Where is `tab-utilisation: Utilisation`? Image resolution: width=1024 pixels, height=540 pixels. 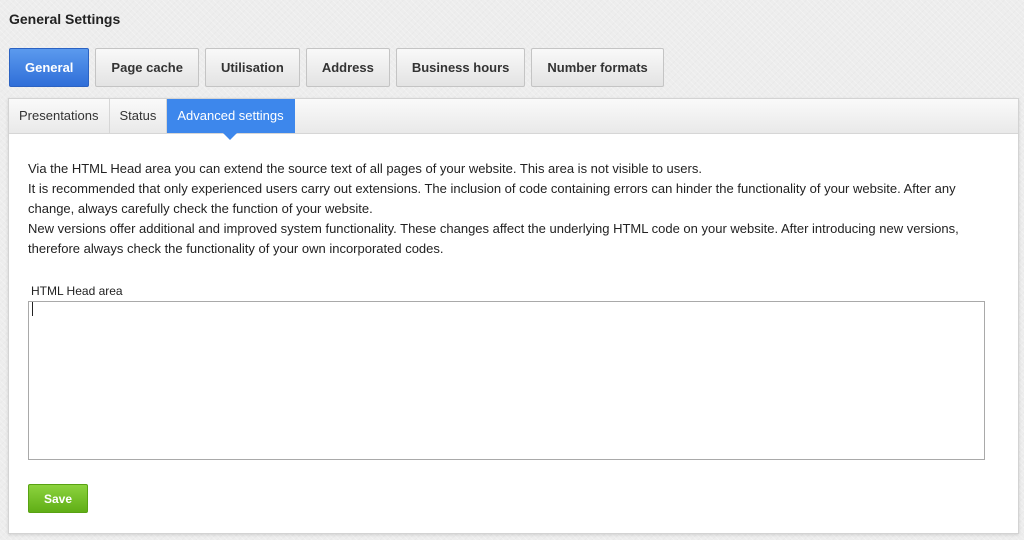
tab-utilisation: Utilisation is located at coordinates (252, 67).